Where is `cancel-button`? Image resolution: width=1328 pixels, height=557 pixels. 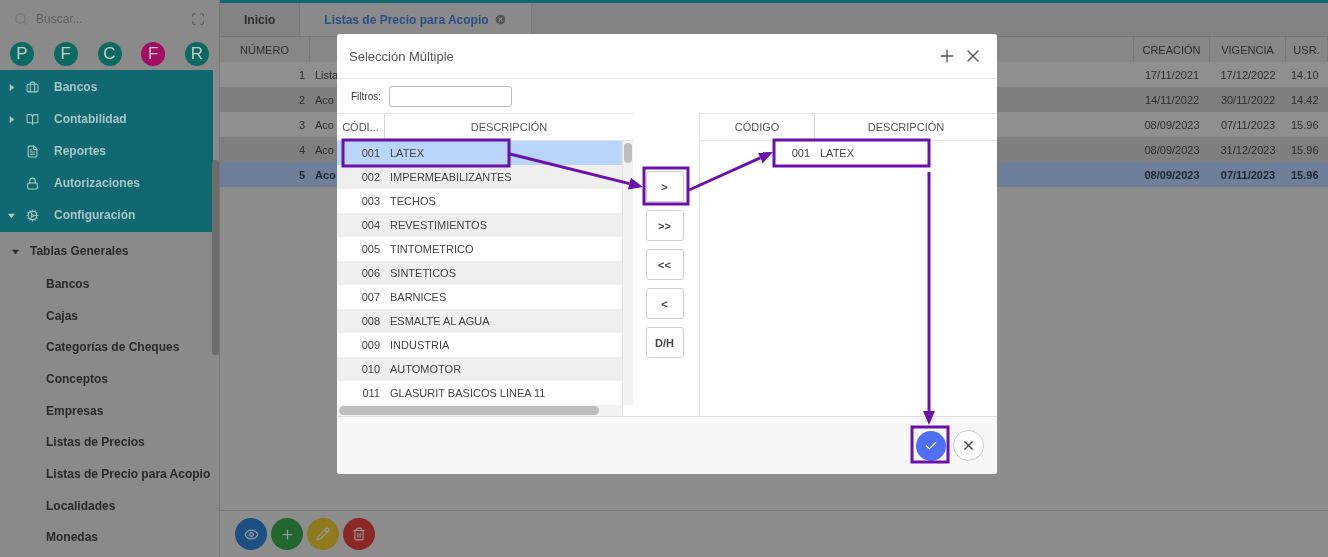 cancel-button is located at coordinates (968, 445).